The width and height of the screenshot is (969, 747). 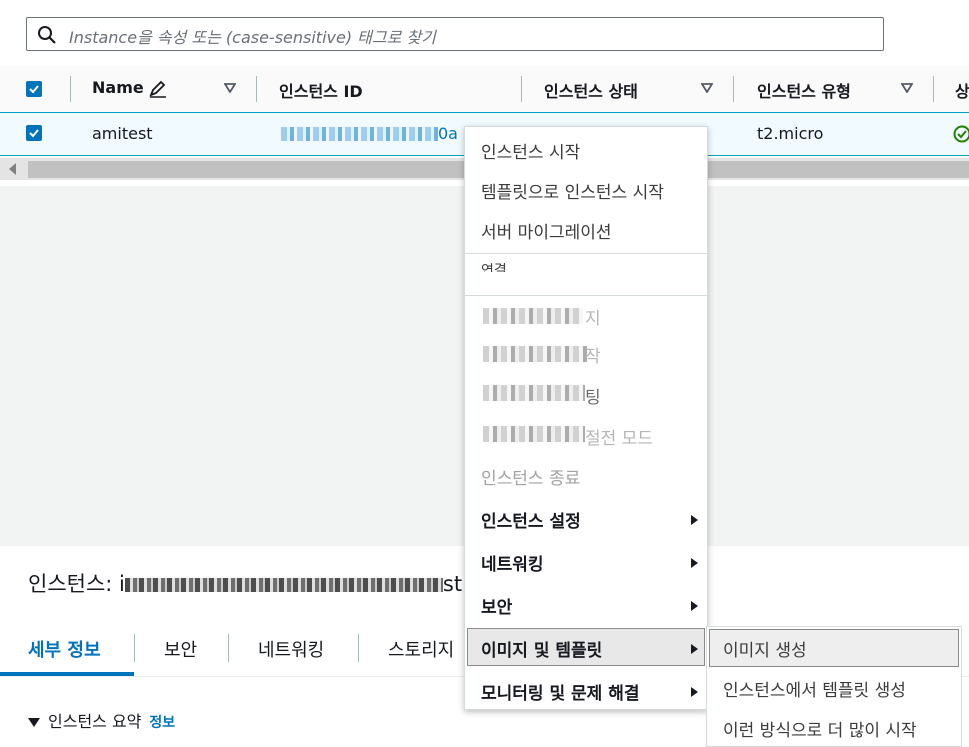 What do you see at coordinates (118, 87) in the screenshot?
I see `column-header-name: Name` at bounding box center [118, 87].